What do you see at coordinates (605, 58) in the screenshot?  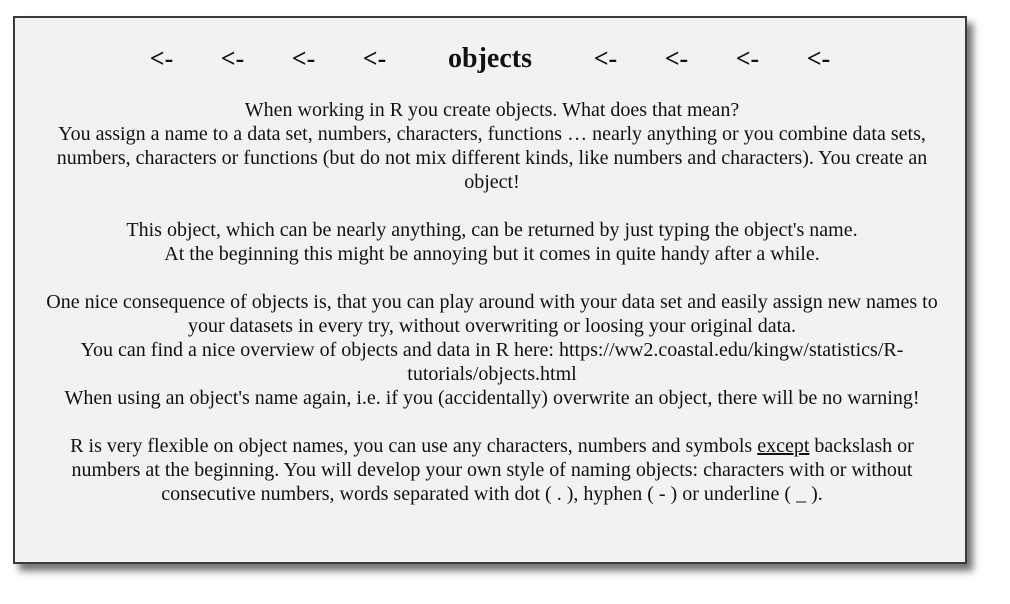 I see `right-arrow-1: <-` at bounding box center [605, 58].